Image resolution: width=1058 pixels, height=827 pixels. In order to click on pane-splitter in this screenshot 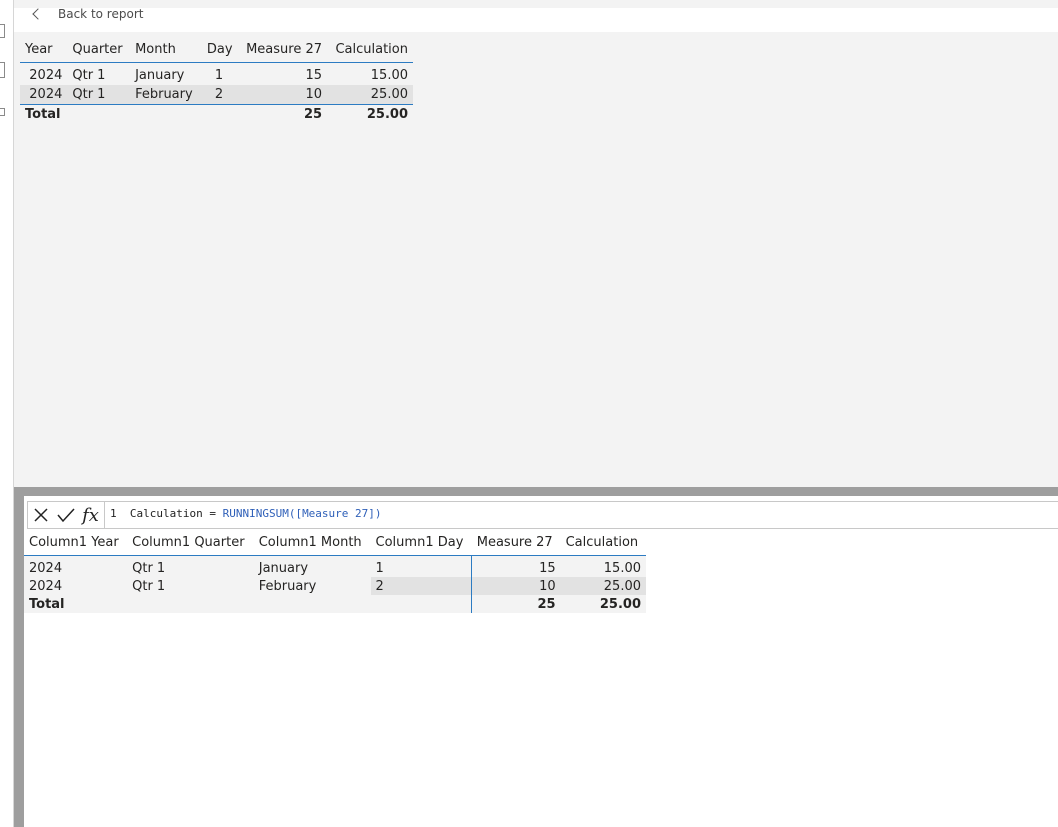, I will do `click(536, 491)`.